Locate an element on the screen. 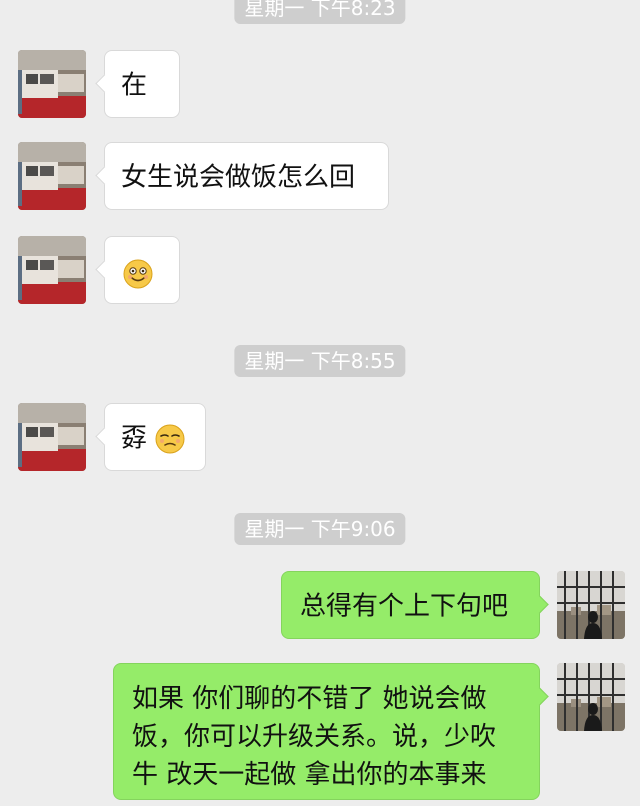  unamused-face-emoji-icon is located at coordinates (170, 439).